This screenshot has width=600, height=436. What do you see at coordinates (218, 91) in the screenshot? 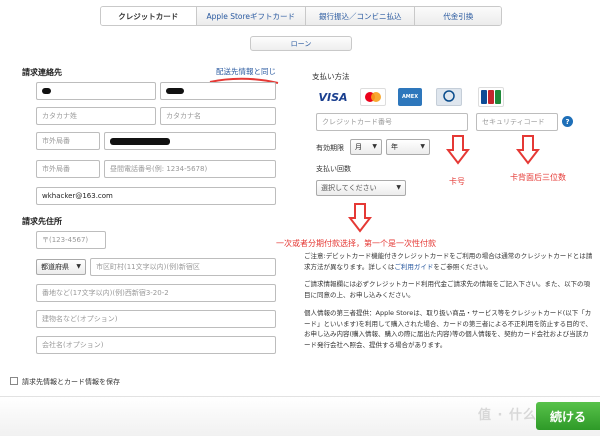
I see `first-name-field` at bounding box center [218, 91].